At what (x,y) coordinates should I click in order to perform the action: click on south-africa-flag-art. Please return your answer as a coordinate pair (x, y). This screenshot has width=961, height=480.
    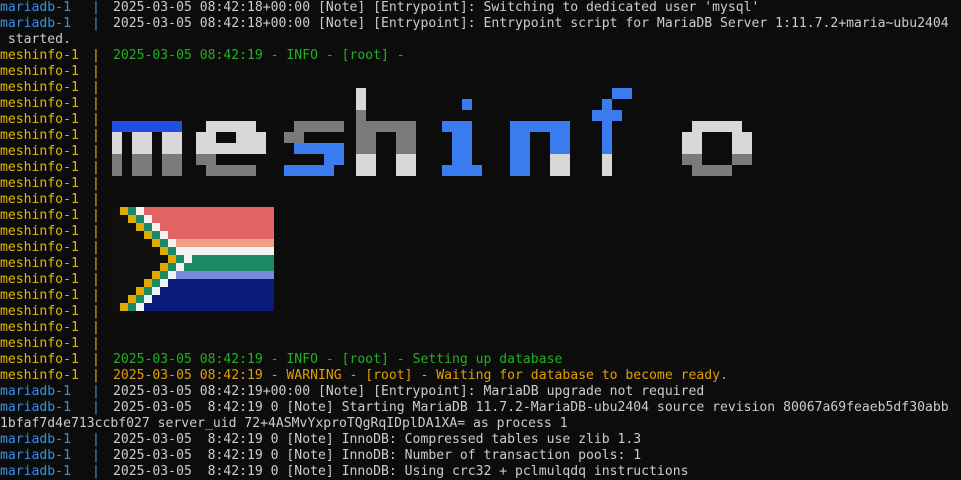
    Looking at the image, I should click on (193, 259).